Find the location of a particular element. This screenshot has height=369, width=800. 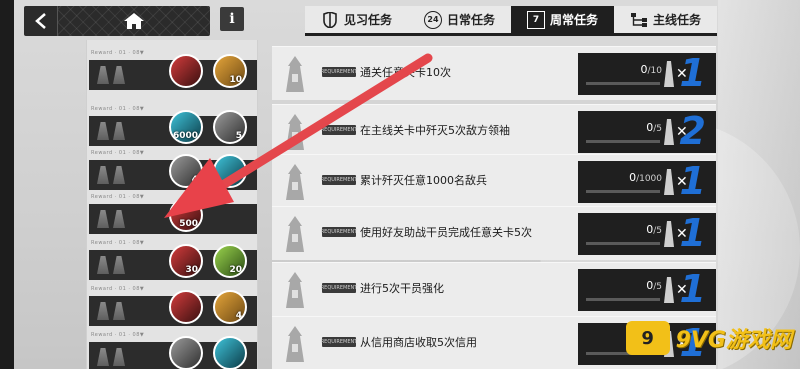

reward-count: 500 is located at coordinates (188, 224).